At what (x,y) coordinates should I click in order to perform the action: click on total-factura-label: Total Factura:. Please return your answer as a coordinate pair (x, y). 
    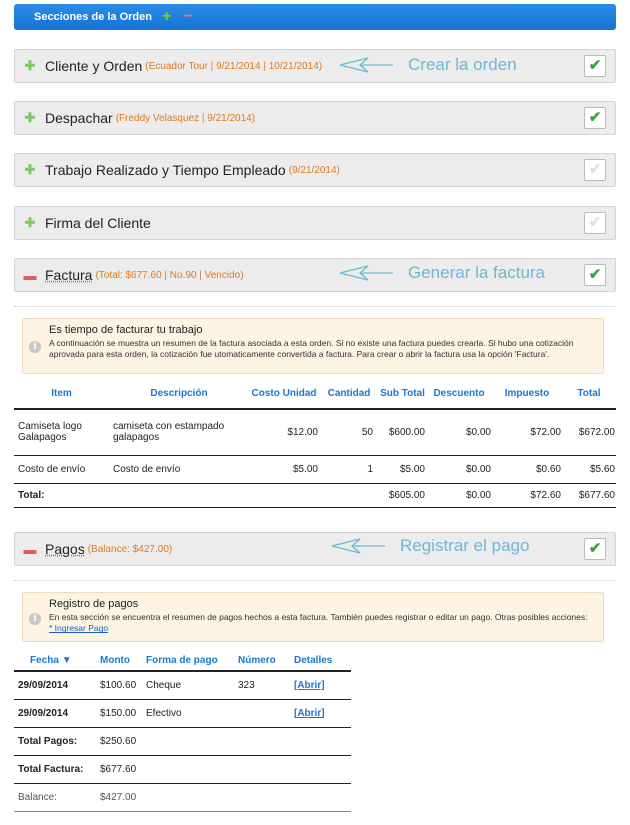
    Looking at the image, I should click on (55, 769).